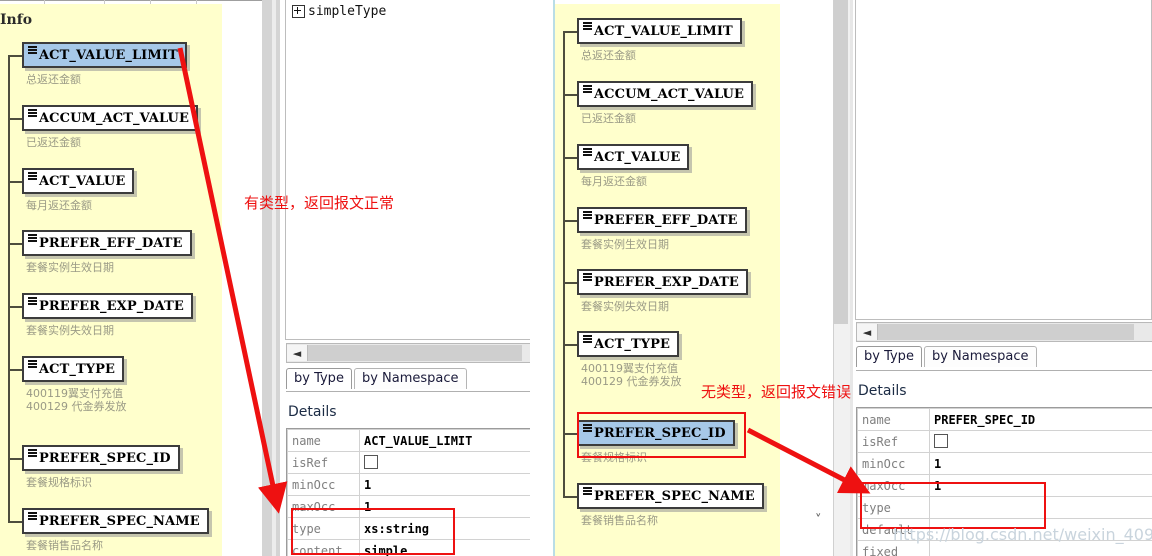 This screenshot has height=556, width=1152. I want to click on panel2-hscroll-thumb, so click(415, 353).